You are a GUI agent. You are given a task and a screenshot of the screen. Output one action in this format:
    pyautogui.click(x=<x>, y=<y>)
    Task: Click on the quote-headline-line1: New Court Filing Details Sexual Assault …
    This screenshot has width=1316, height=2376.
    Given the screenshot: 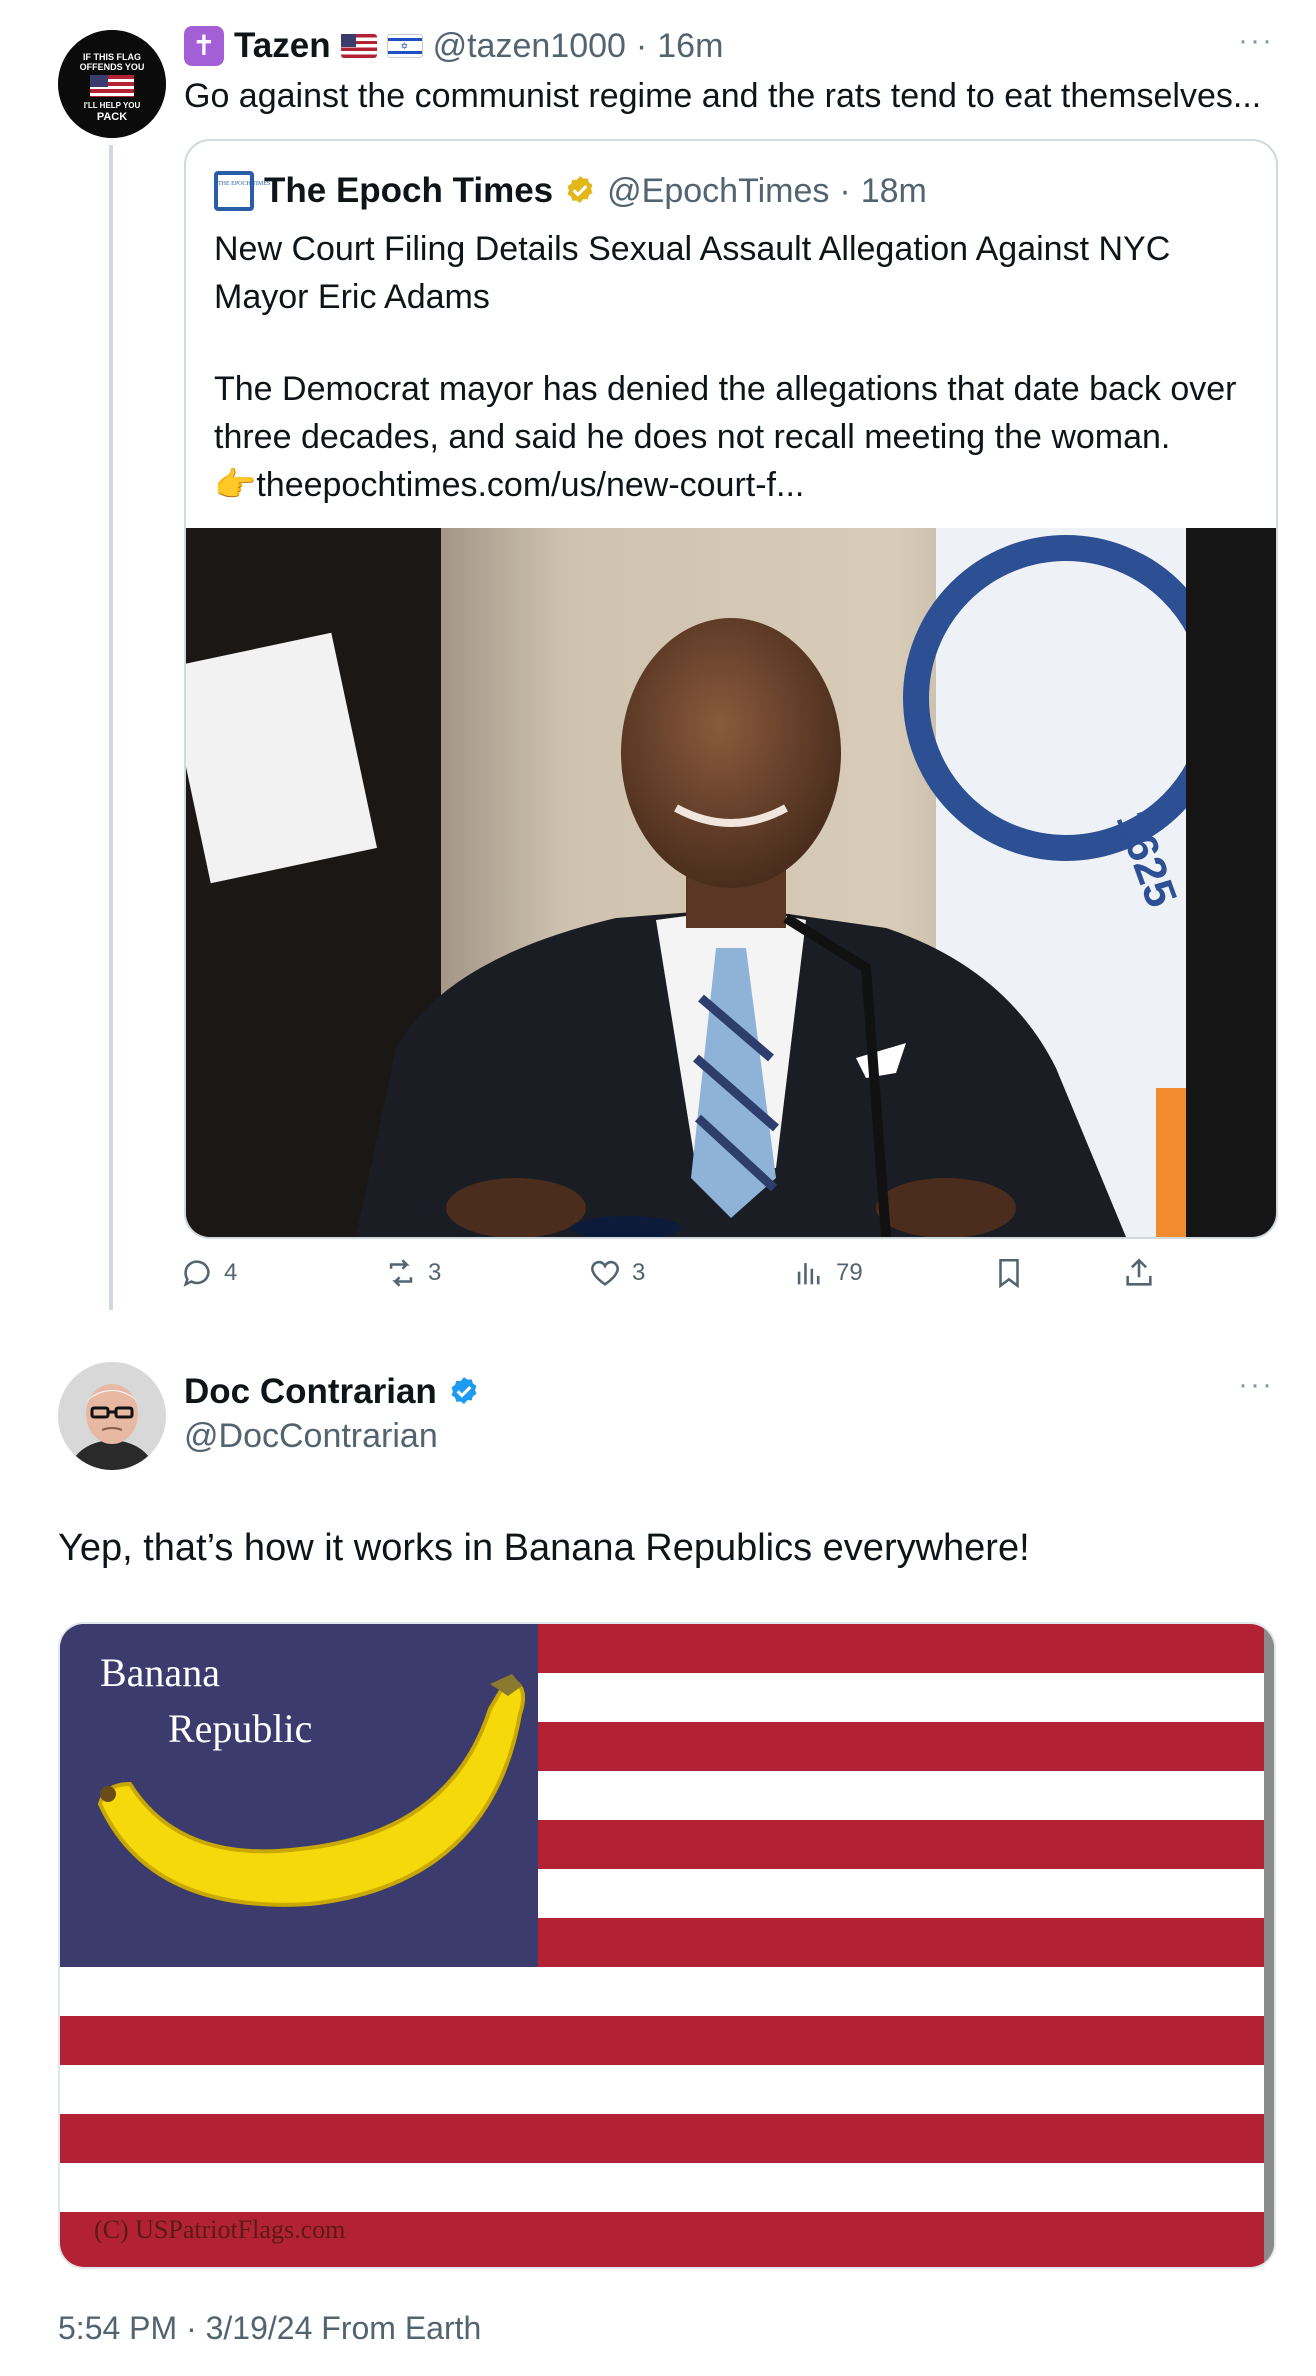 What is the action you would take?
    pyautogui.click(x=692, y=249)
    